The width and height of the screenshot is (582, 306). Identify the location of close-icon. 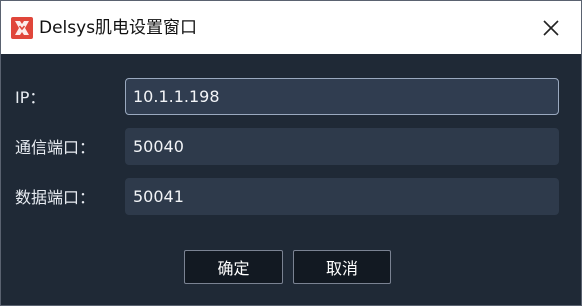
(551, 28).